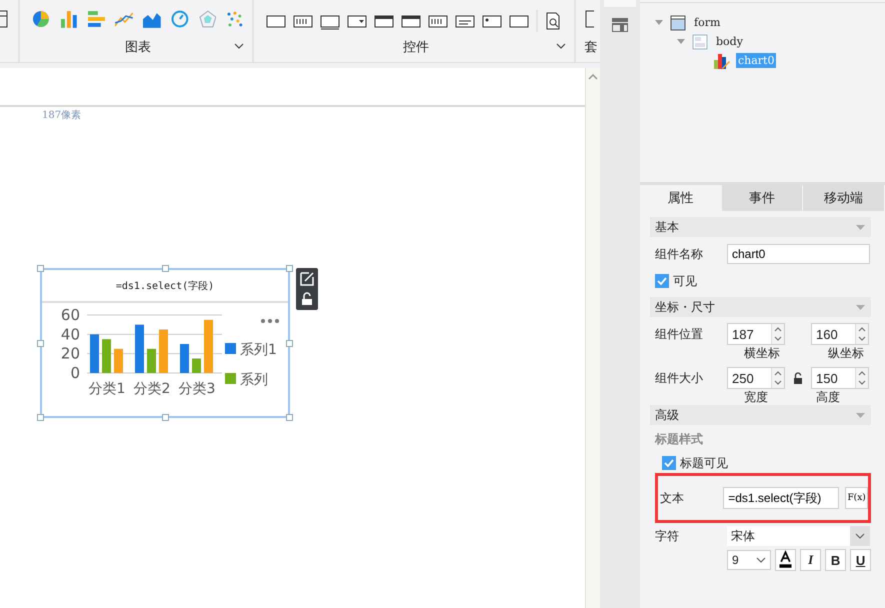  I want to click on body-layout-icon, so click(700, 42).